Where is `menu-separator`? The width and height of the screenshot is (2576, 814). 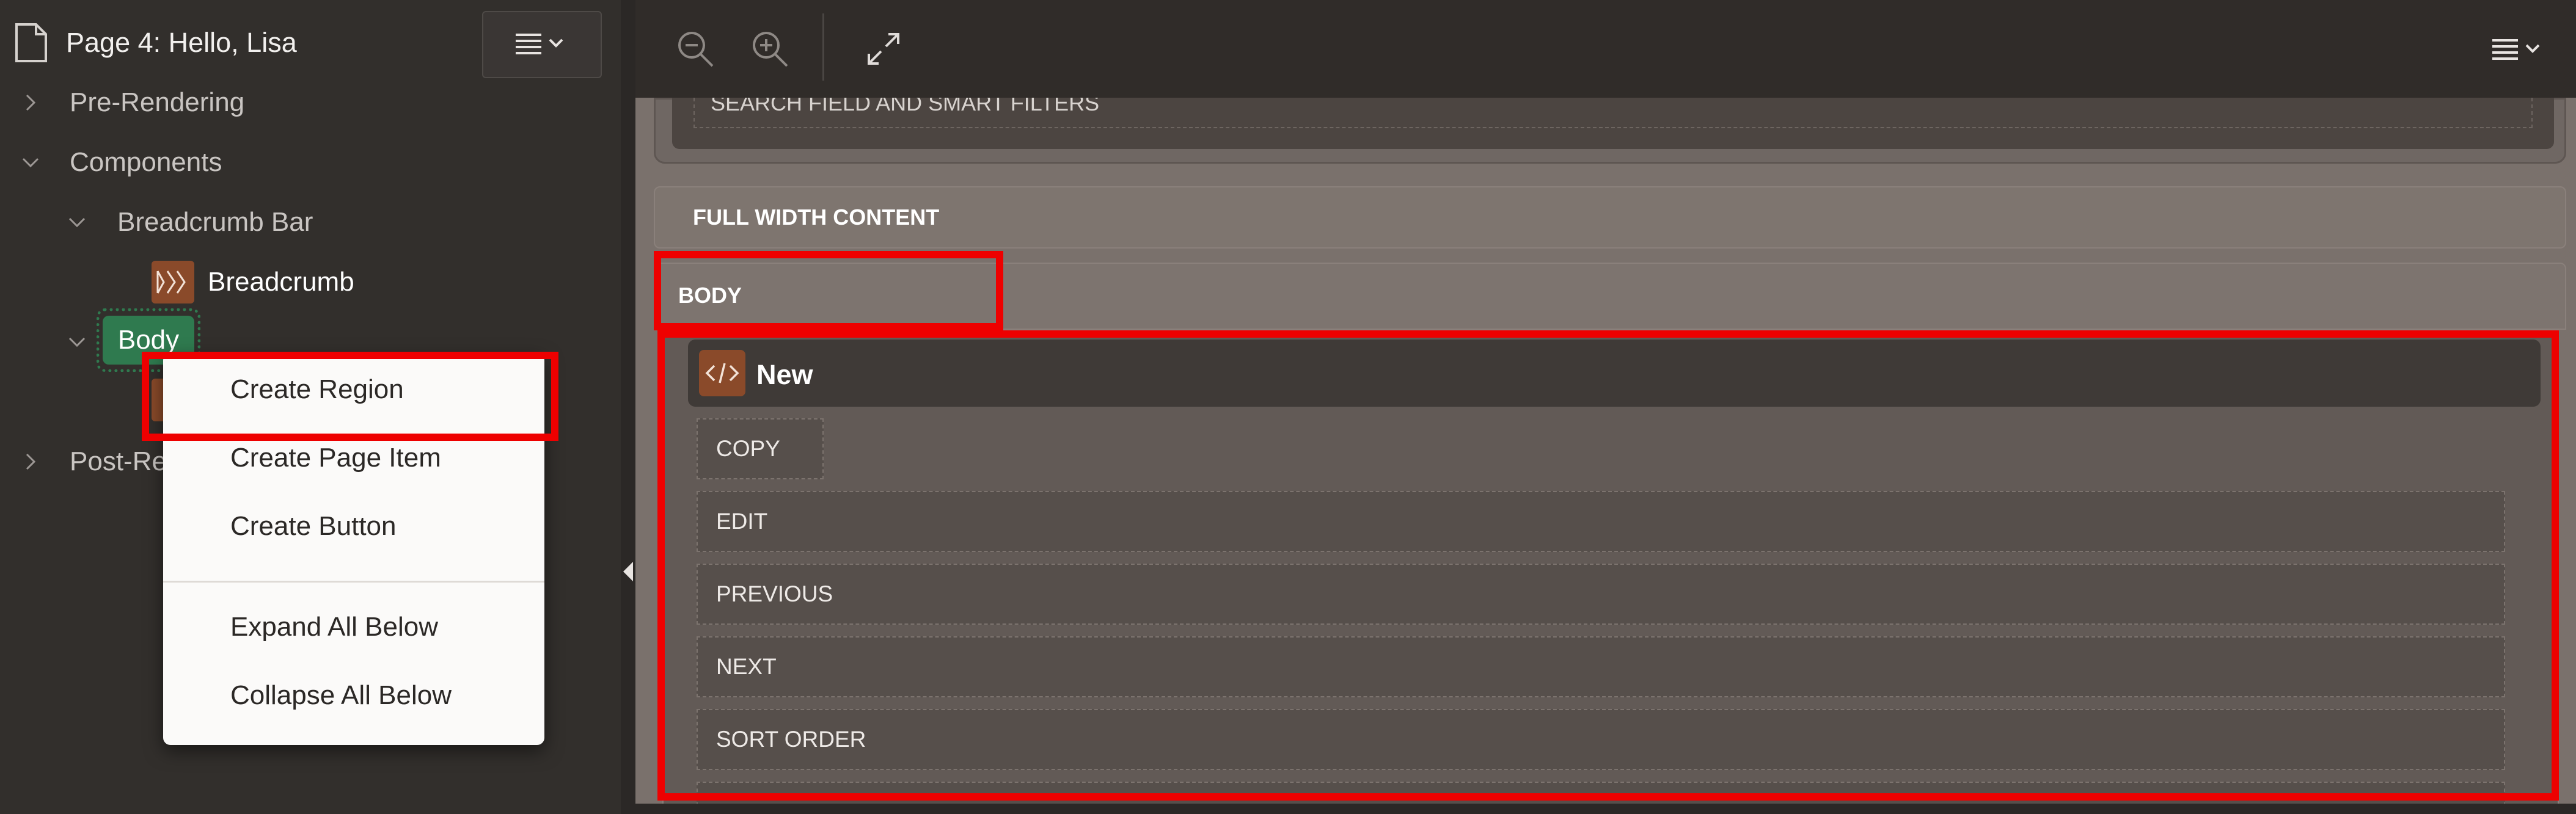 menu-separator is located at coordinates (353, 582).